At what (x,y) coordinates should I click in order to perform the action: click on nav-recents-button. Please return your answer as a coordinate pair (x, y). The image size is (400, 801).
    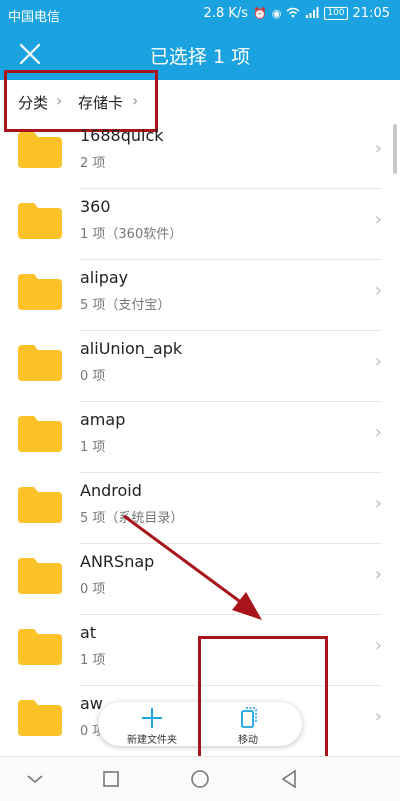
    Looking at the image, I should click on (111, 779).